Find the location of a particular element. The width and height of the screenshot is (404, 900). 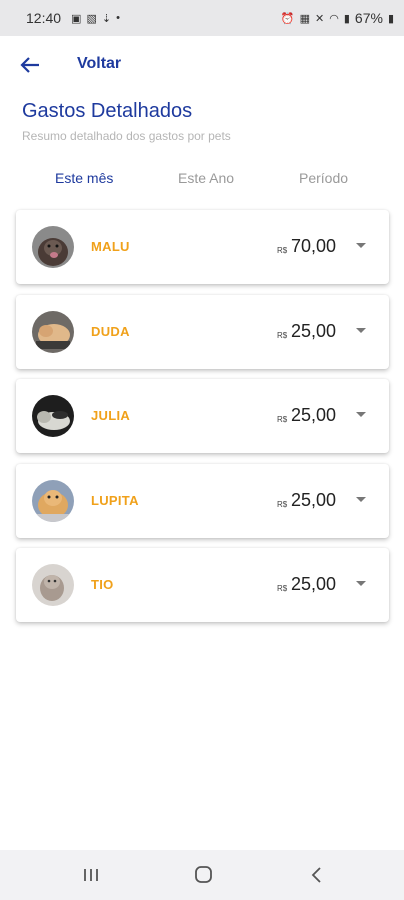

nfc-icon: ▦ is located at coordinates (305, 18).